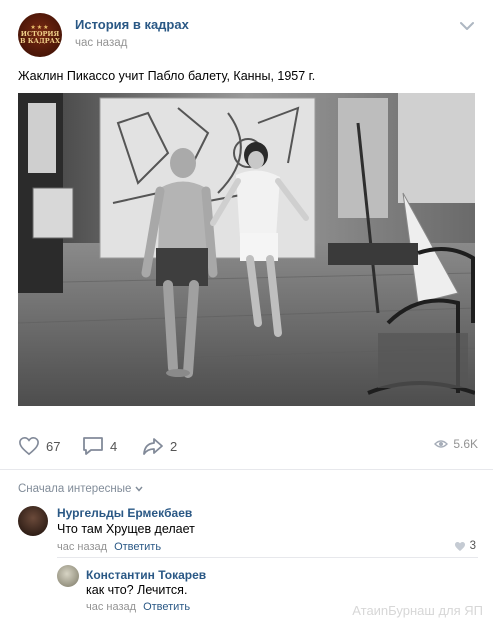 This screenshot has height=625, width=493. I want to click on group-name-link: История в кадрах, so click(132, 24).